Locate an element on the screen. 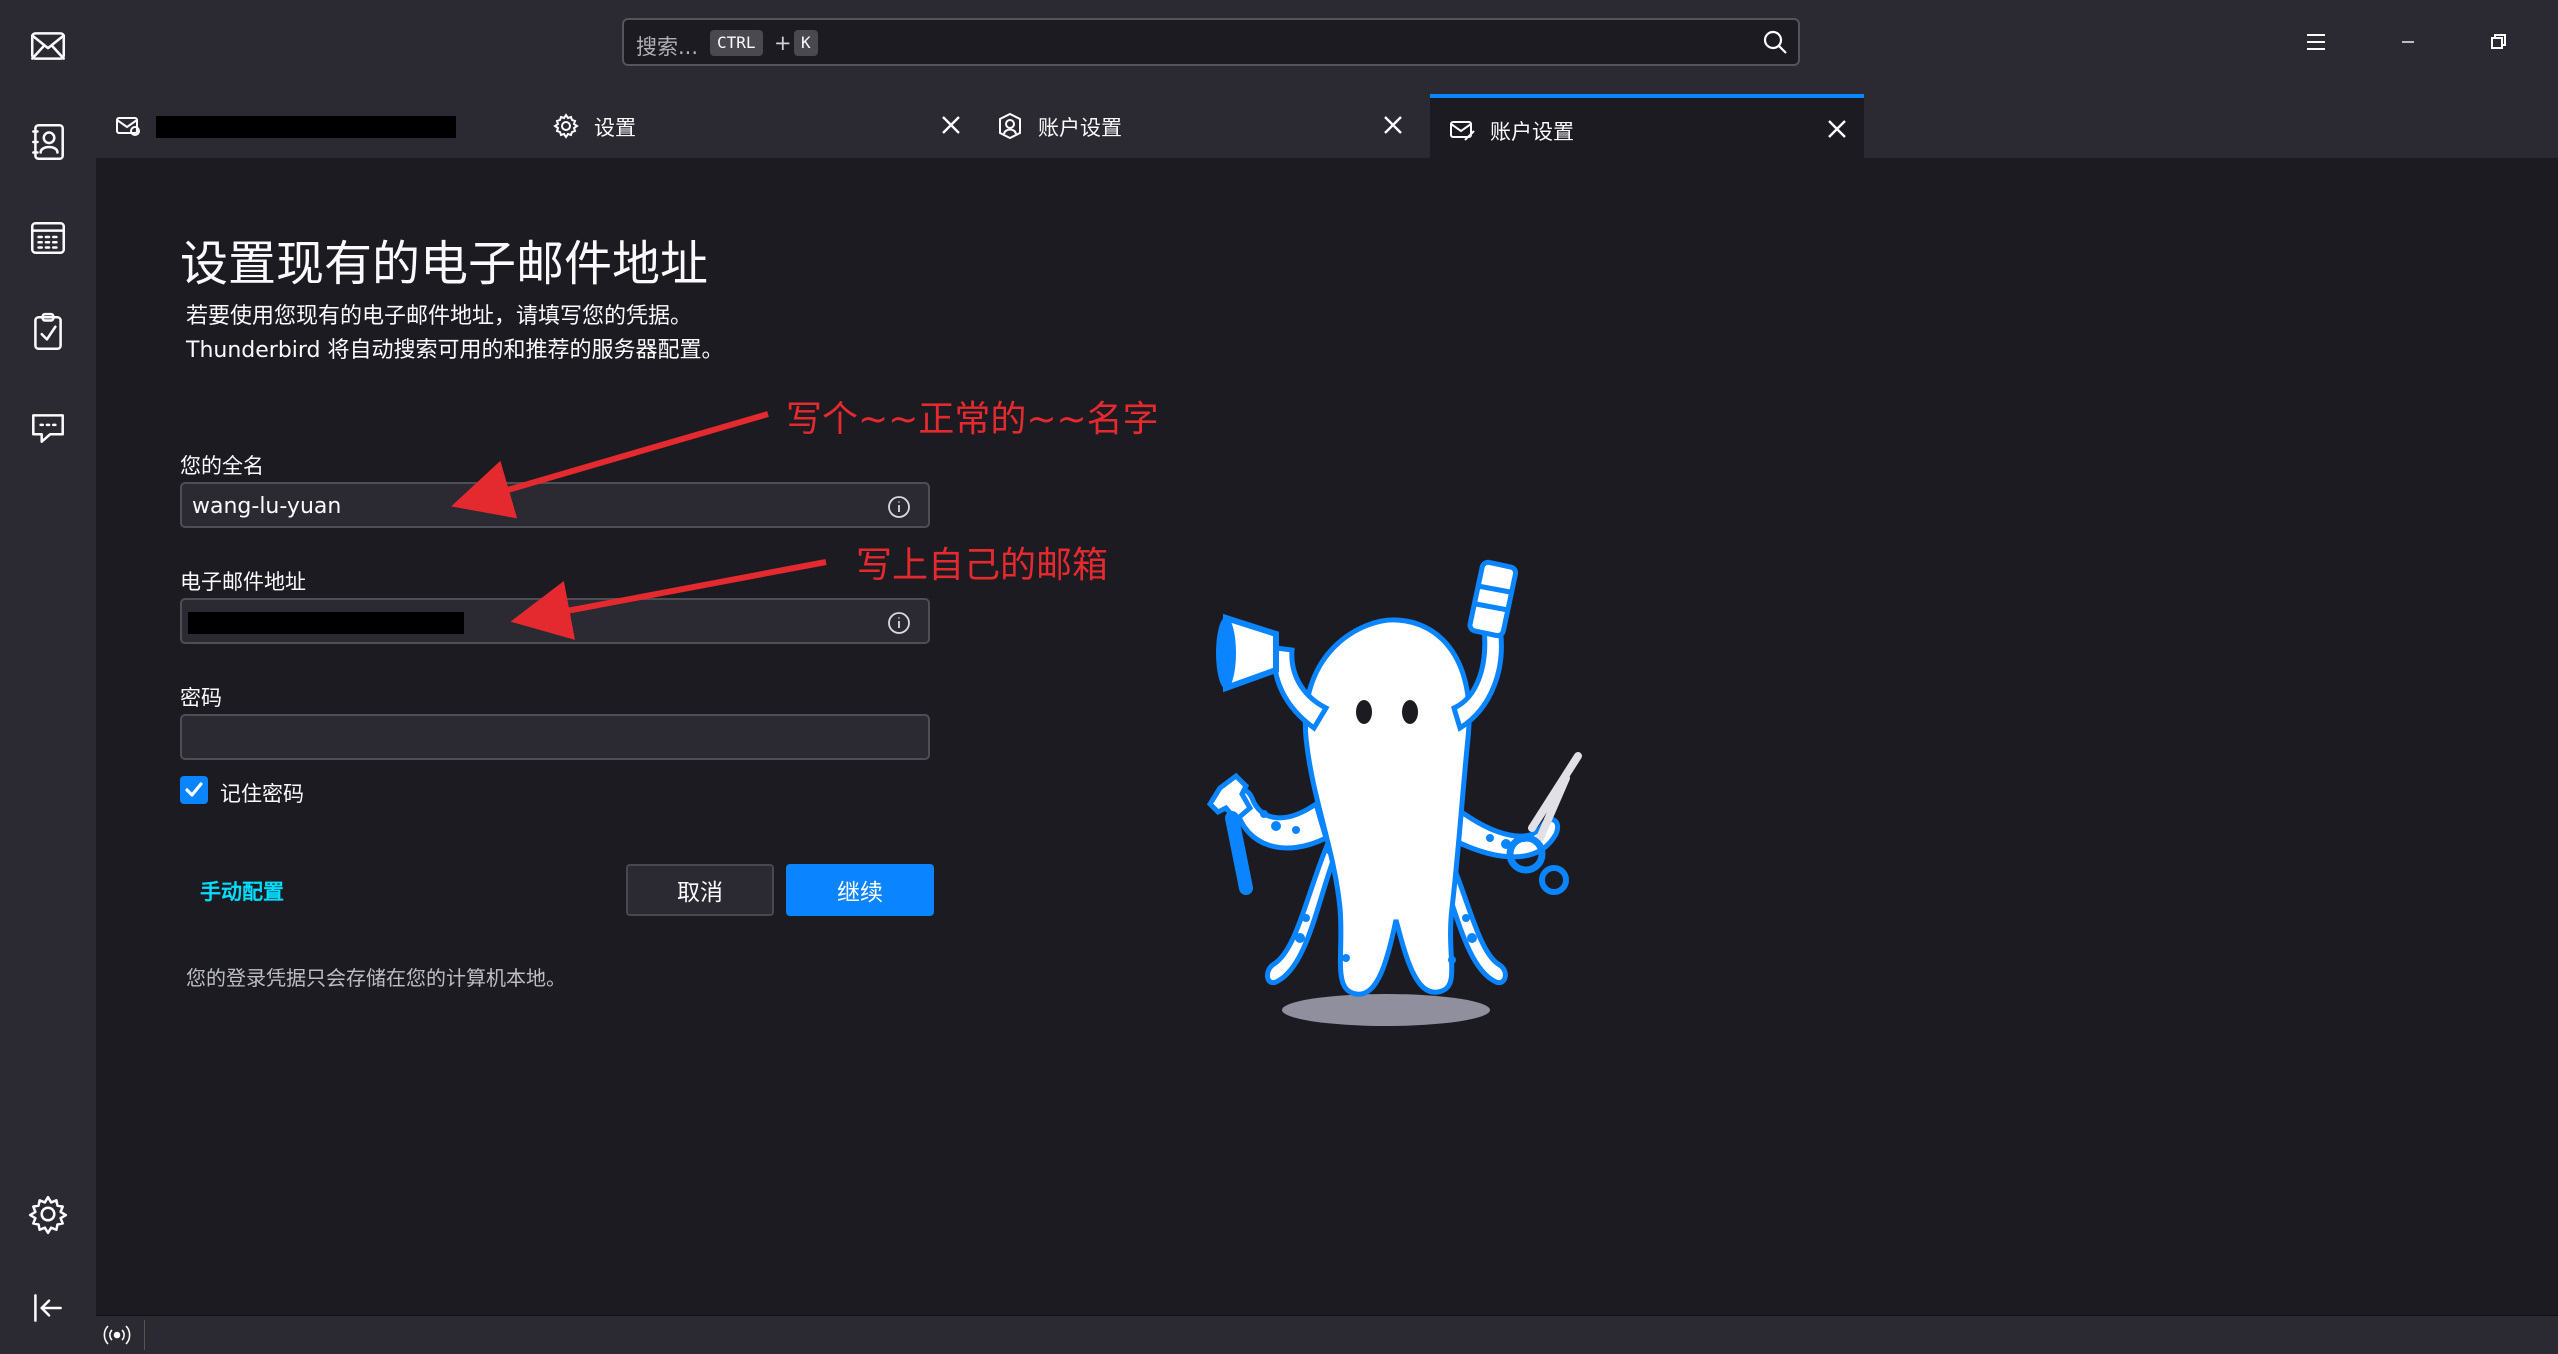 The image size is (2558, 1354). status-bar is located at coordinates (1327, 1334).